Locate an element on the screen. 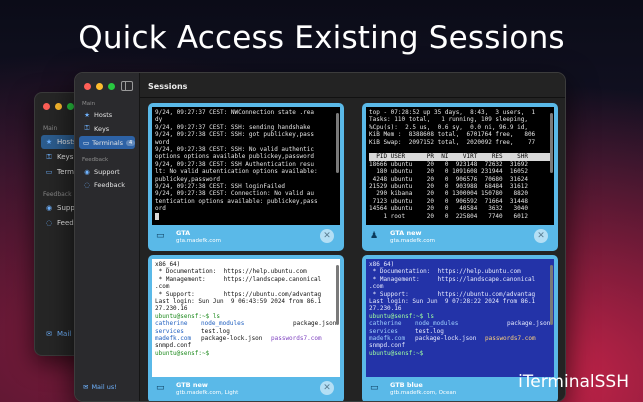 Image resolution: width=643 pixels, height=402 pixels. mail-link: ✉ Mail us! is located at coordinates (100, 387).